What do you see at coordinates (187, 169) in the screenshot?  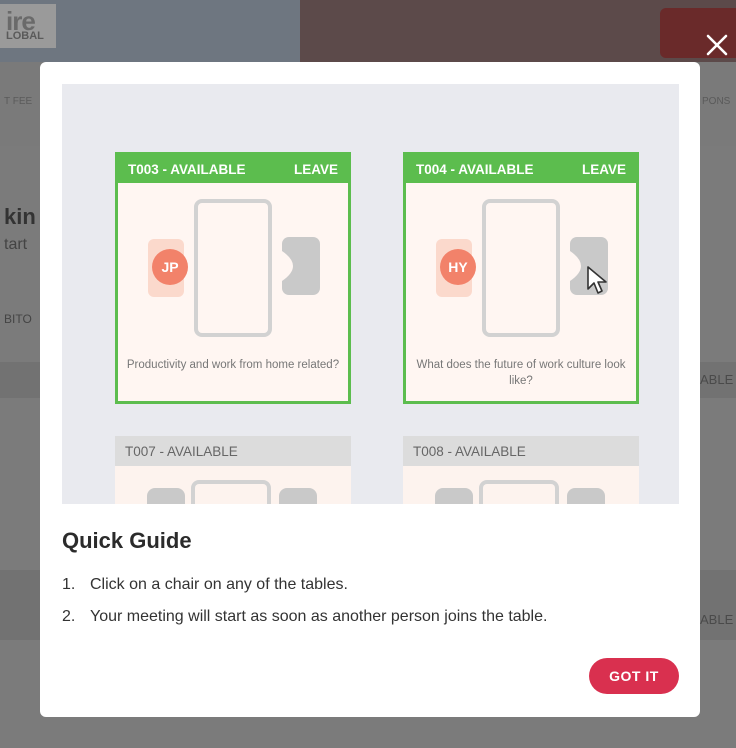 I see `table-status: T003 - AVAILABLE` at bounding box center [187, 169].